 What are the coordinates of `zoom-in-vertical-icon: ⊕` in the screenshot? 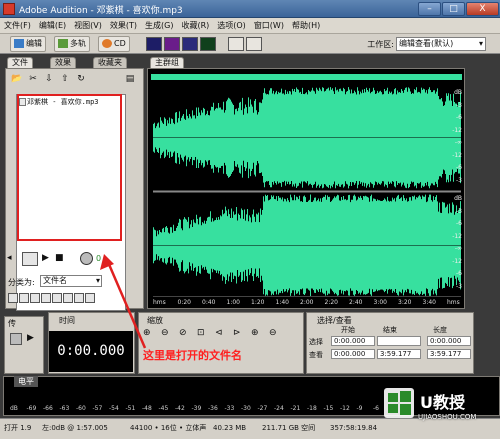 It's located at (255, 333).